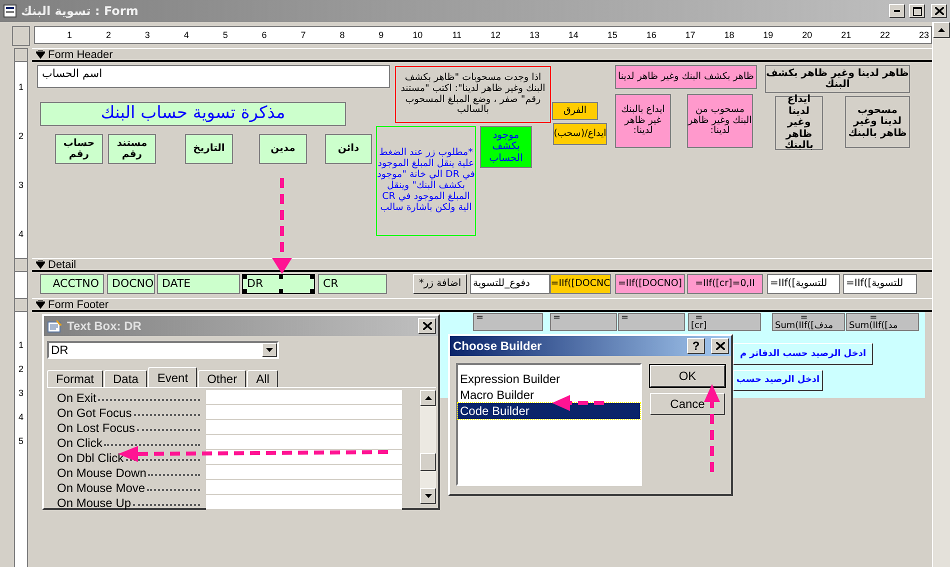  I want to click on property-tab: Format, so click(75, 378).